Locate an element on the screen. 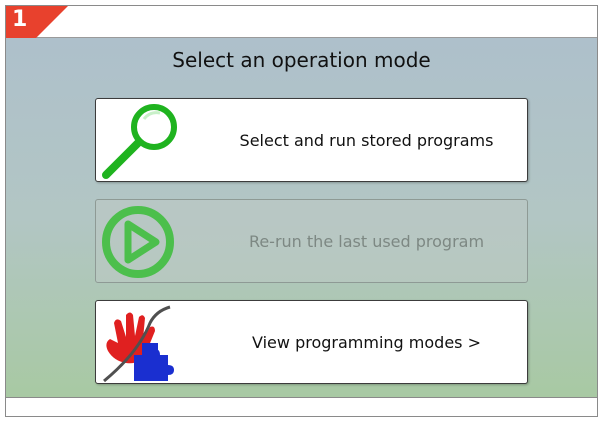 This screenshot has width=604, height=423. view-programming-modes-button: View programming modes > is located at coordinates (311, 342).